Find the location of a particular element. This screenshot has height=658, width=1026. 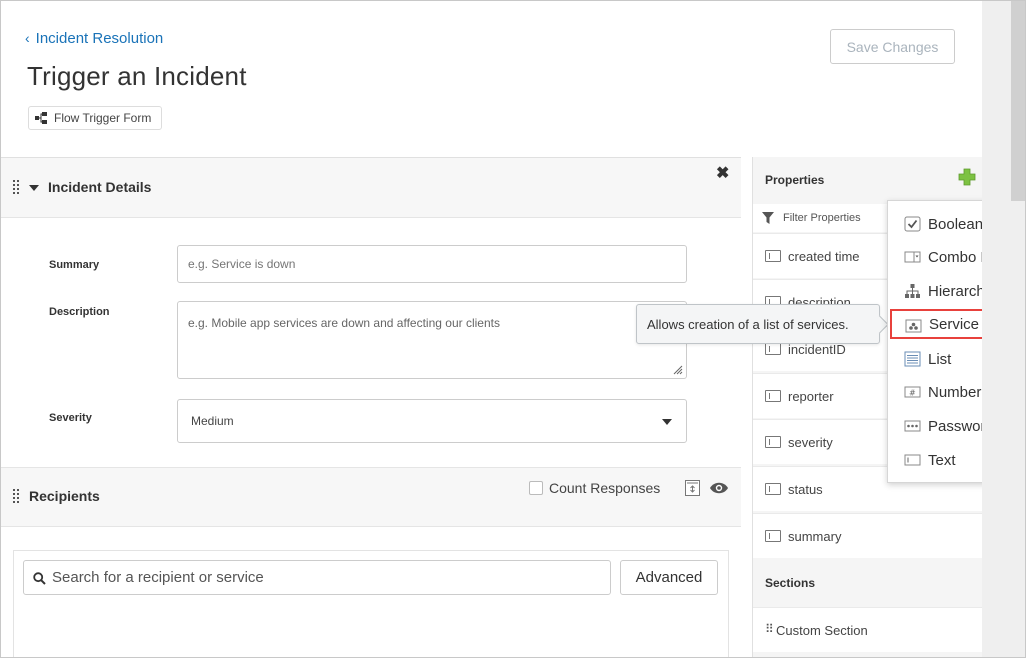

add-property-icon is located at coordinates (967, 177).